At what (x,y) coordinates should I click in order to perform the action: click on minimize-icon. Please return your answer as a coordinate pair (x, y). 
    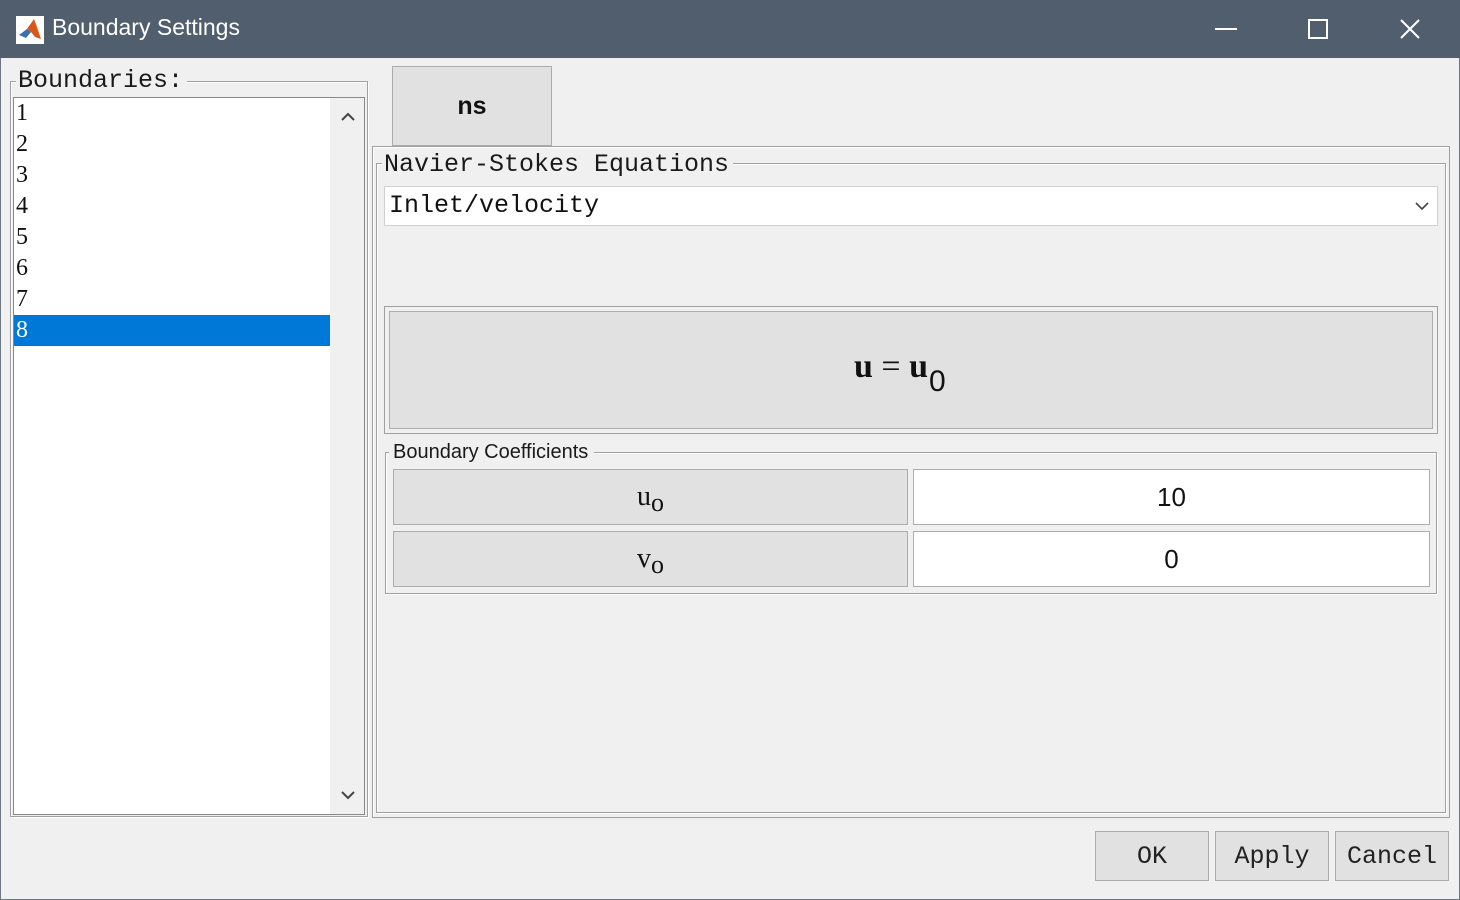
    Looking at the image, I should click on (1226, 29).